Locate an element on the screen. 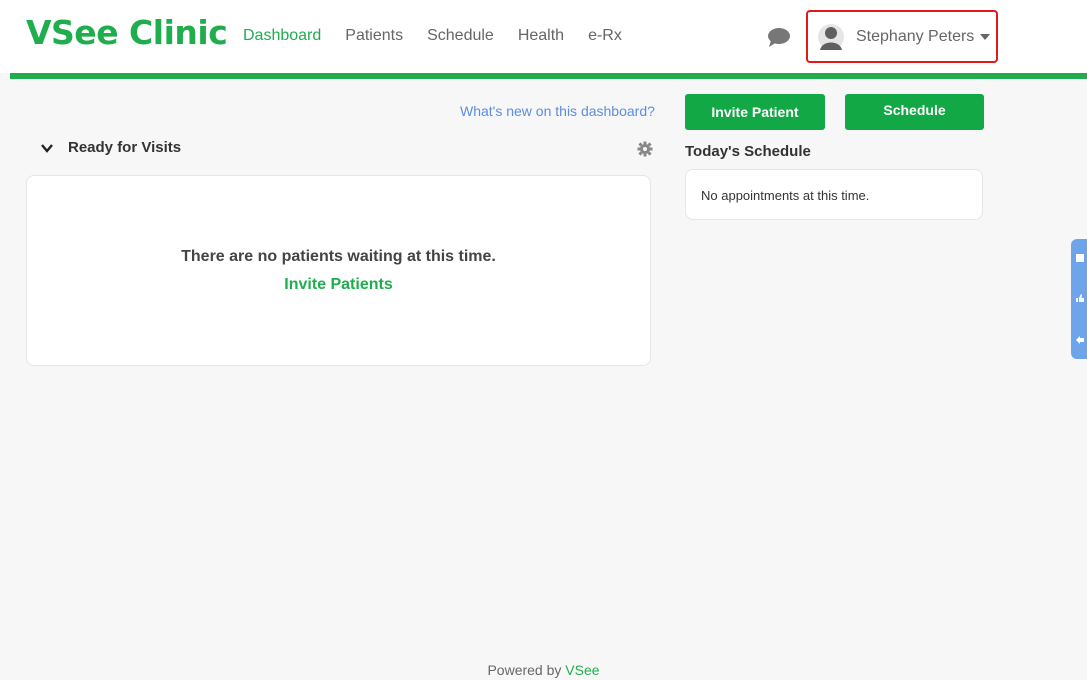  footer-text: Powered by is located at coordinates (524, 670).